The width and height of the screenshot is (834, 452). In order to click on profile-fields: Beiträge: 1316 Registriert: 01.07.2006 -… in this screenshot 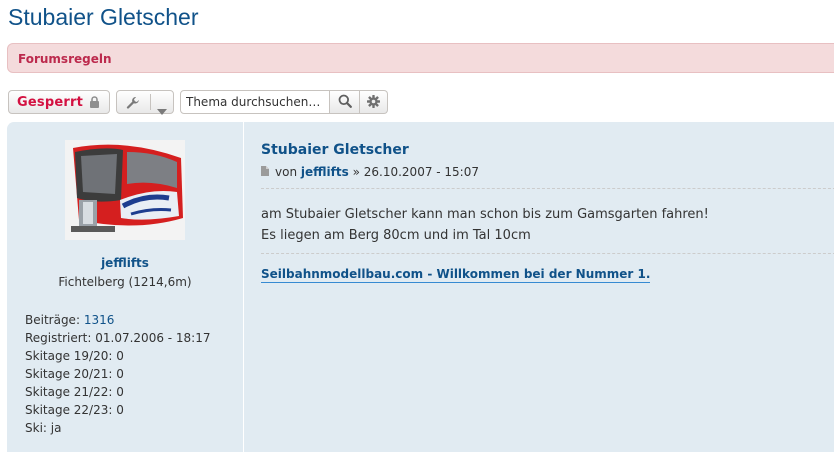, I will do `click(118, 374)`.